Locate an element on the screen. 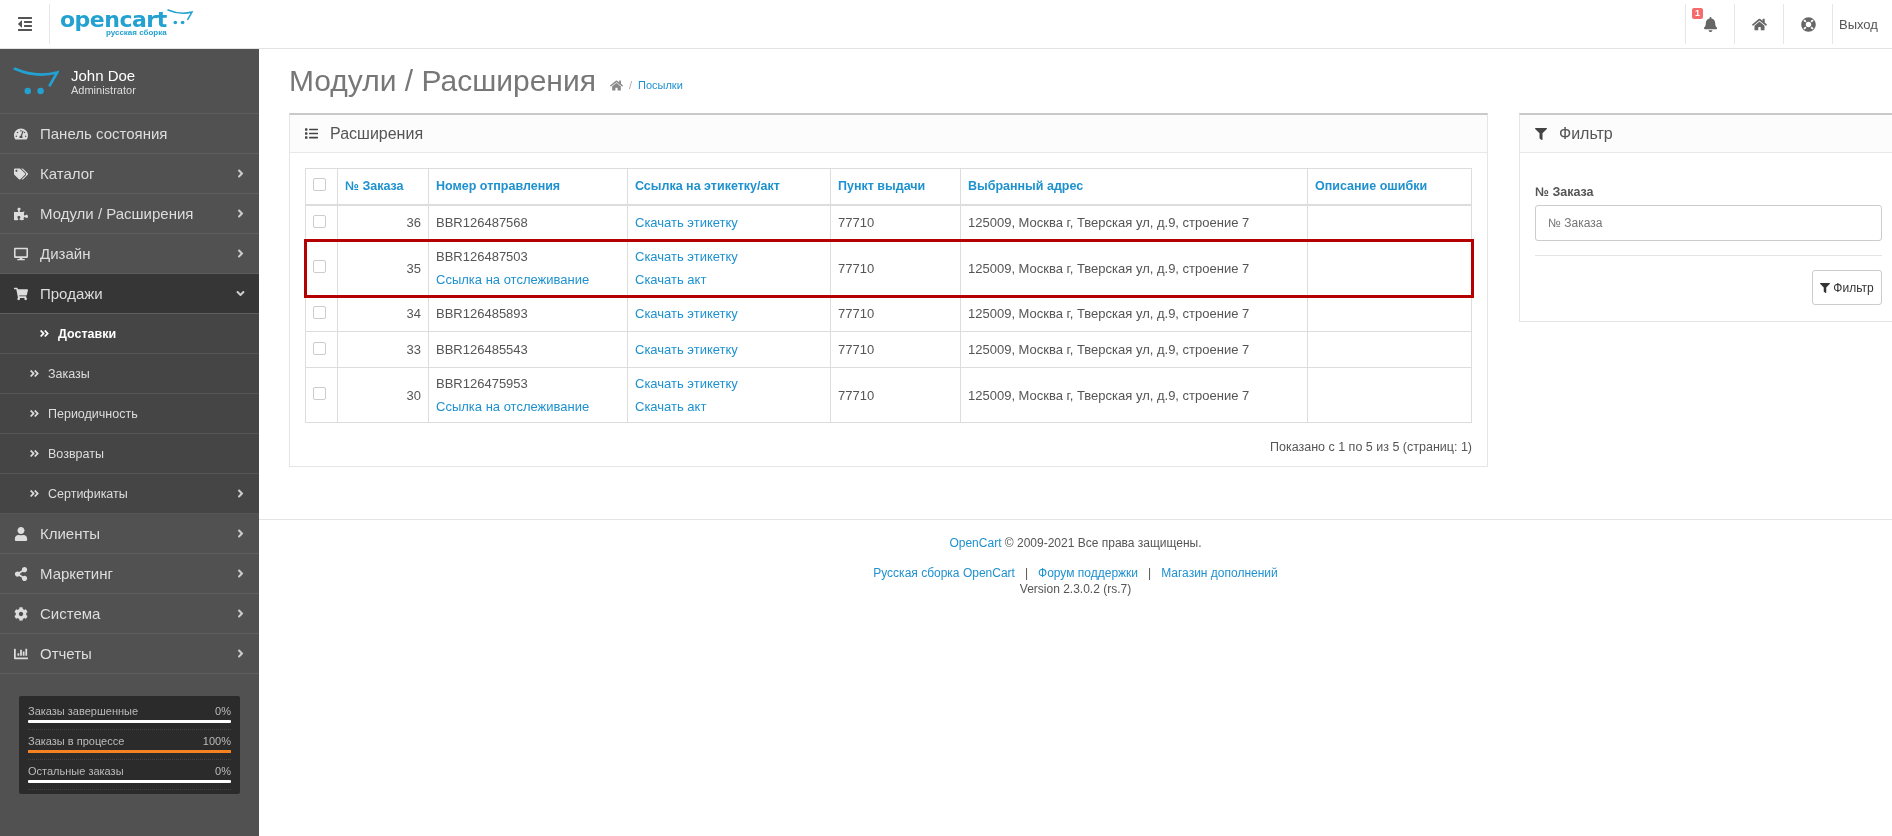  brand-link: OpenCart is located at coordinates (975, 543).